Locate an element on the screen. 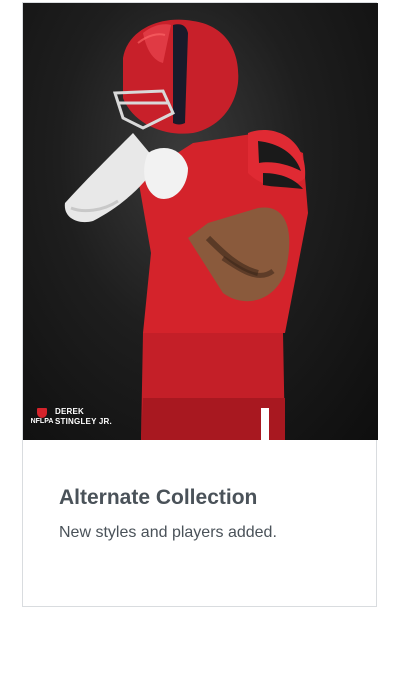  player-name: DEREK STINGLEY JR. is located at coordinates (83, 417).